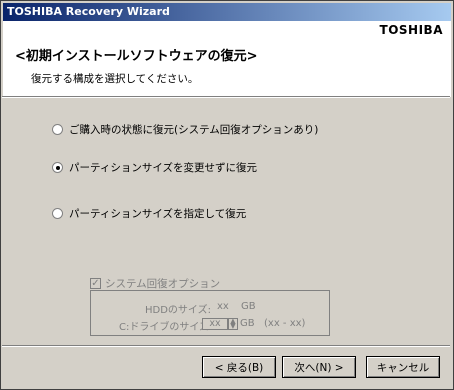 This screenshot has height=390, width=454. What do you see at coordinates (136, 56) in the screenshot?
I see `page-title: <初期インストールソフトウェアの復元>` at bounding box center [136, 56].